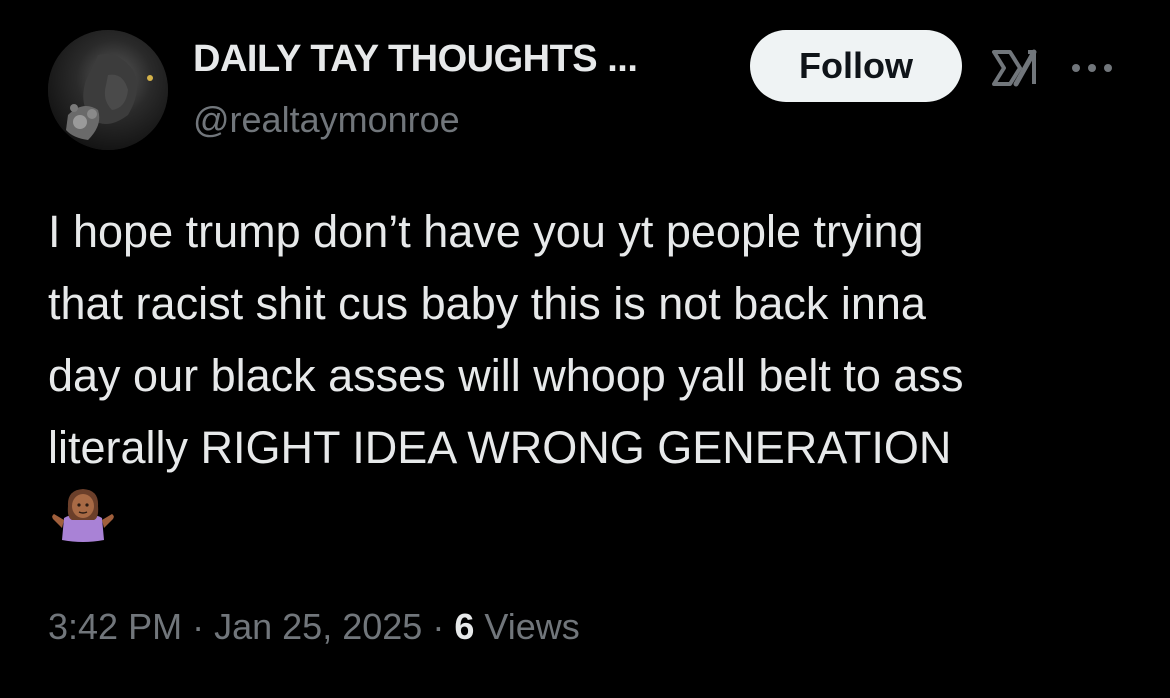 Image resolution: width=1170 pixels, height=698 pixels. What do you see at coordinates (83, 515) in the screenshot?
I see `person-shrugging-emoji` at bounding box center [83, 515].